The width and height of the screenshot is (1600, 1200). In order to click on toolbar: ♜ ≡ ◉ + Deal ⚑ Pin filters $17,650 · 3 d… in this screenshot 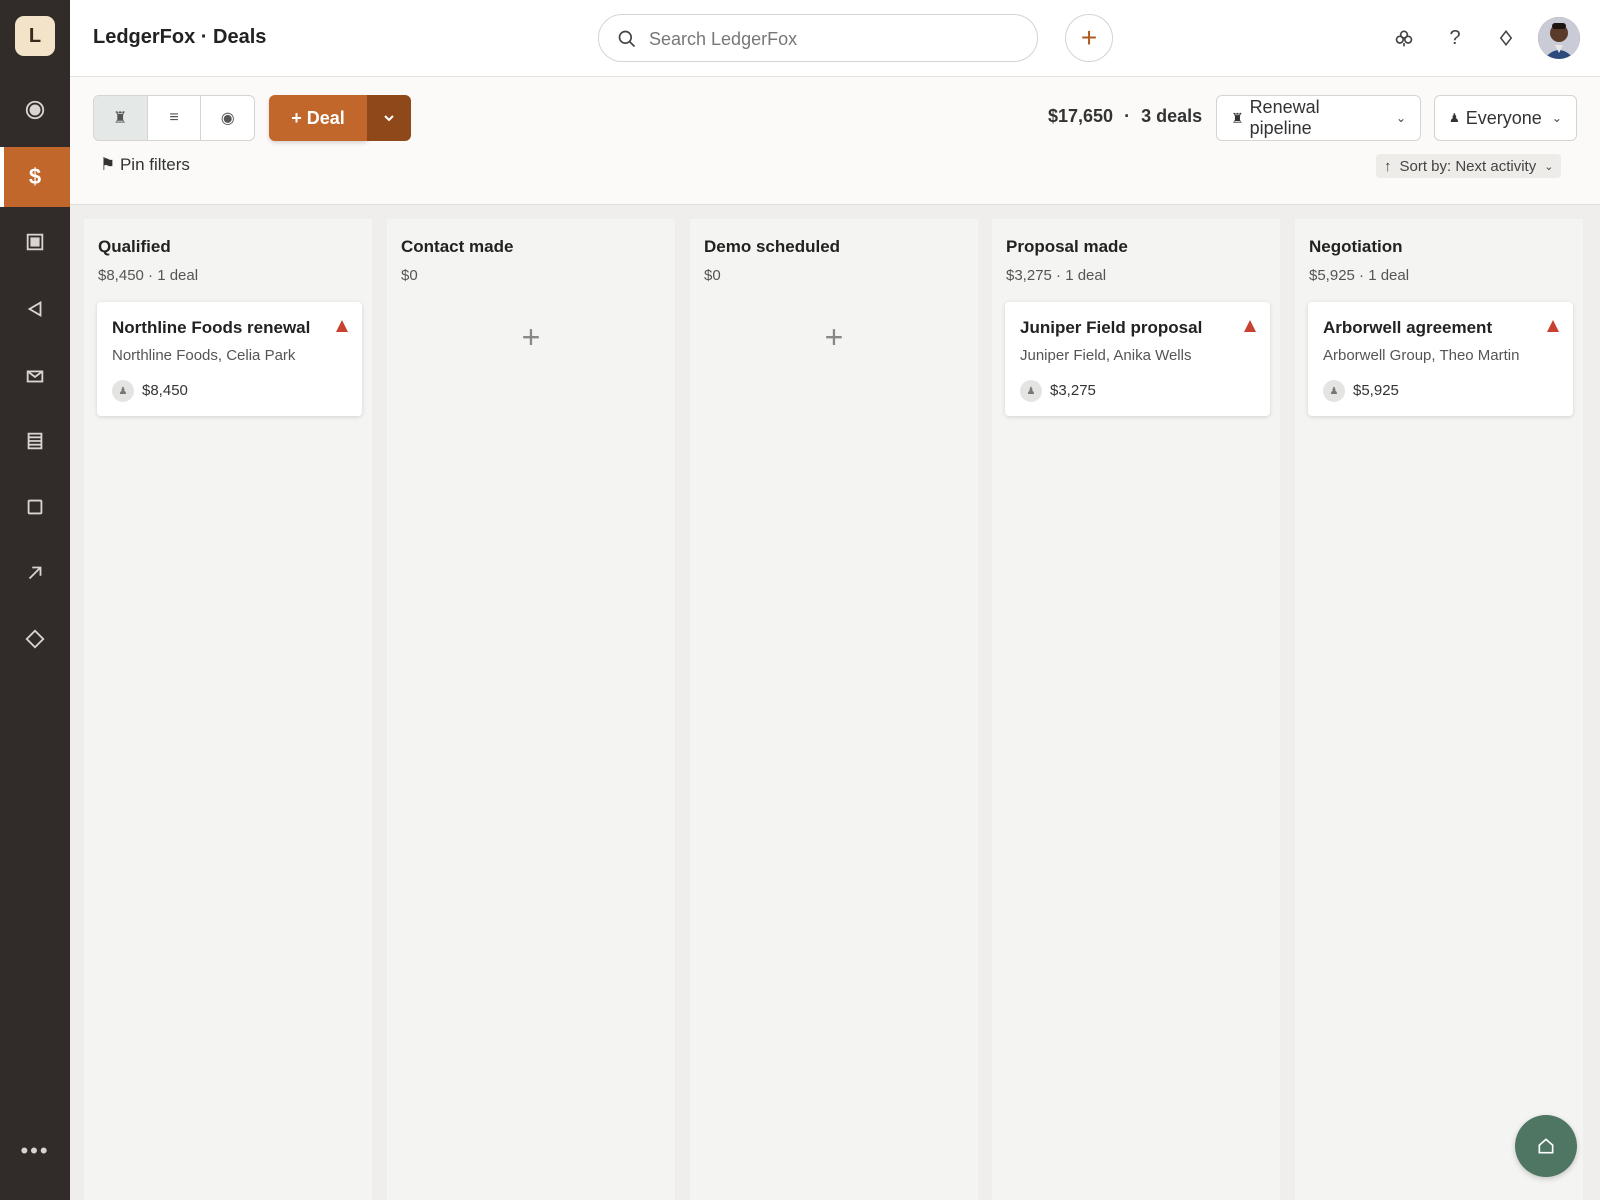, I will do `click(835, 141)`.